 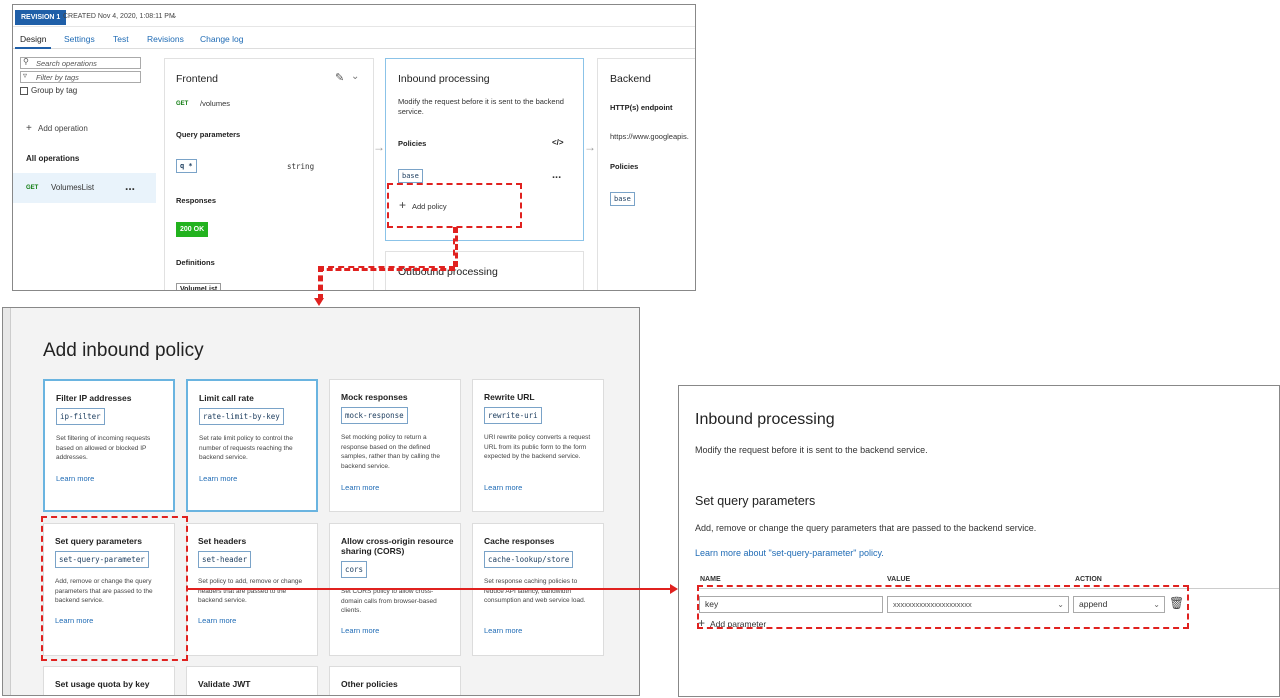 I want to click on param-name: q *, so click(x=186, y=166).